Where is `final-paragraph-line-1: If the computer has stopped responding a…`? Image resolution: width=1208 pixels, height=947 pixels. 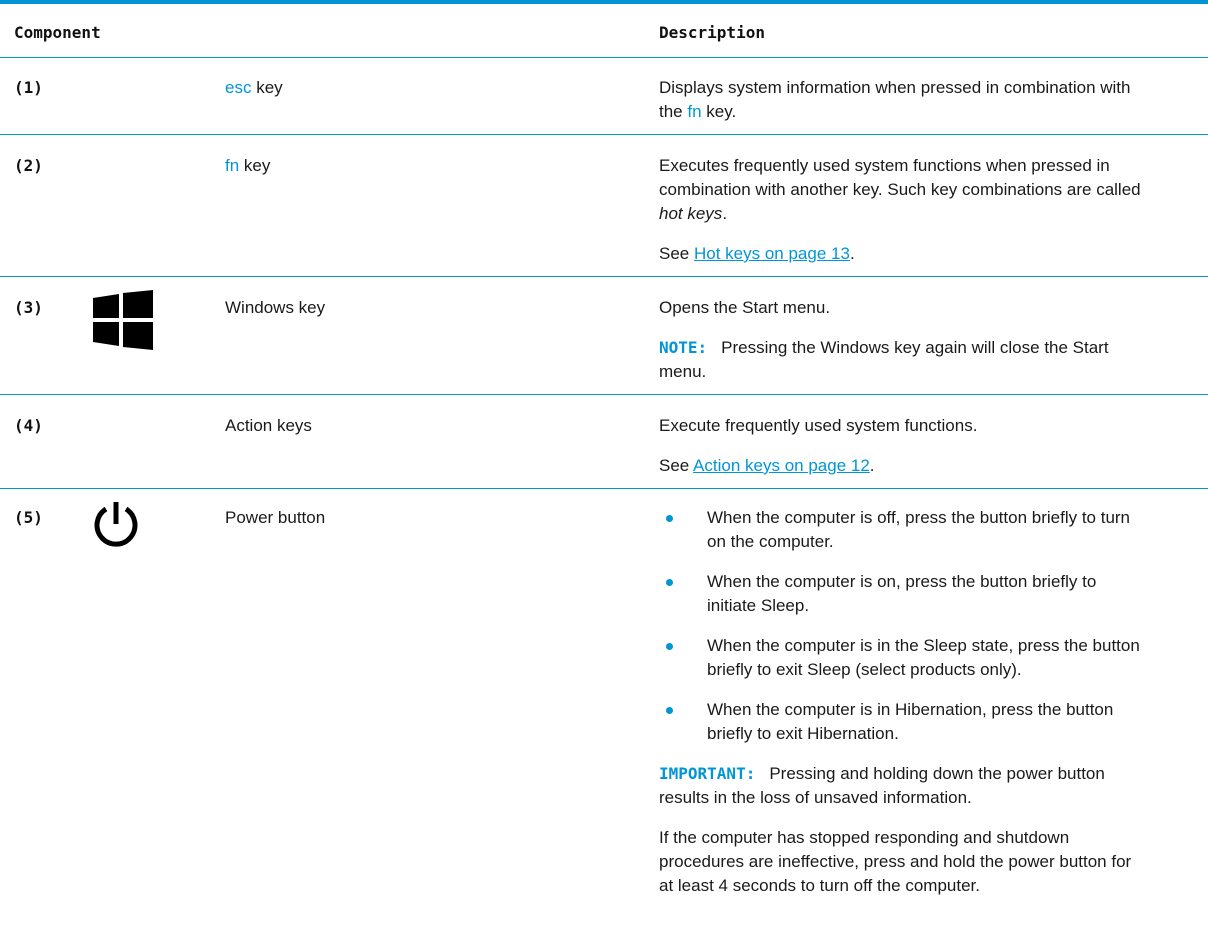
final-paragraph-line-1: If the computer has stopped responding a… is located at coordinates (864, 837).